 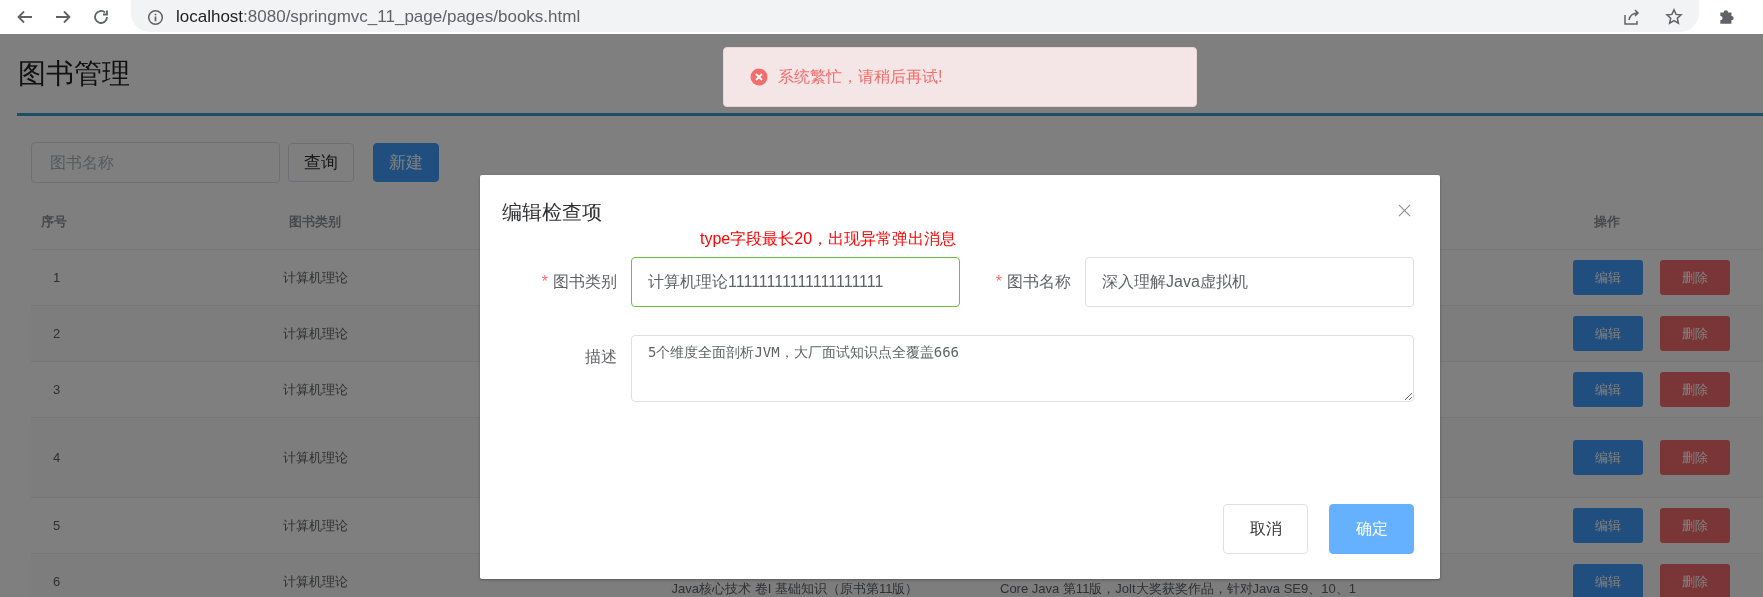 I want to click on url-text: localhost:8080/springmvc_11_page/pages/books.html, so click(x=379, y=17).